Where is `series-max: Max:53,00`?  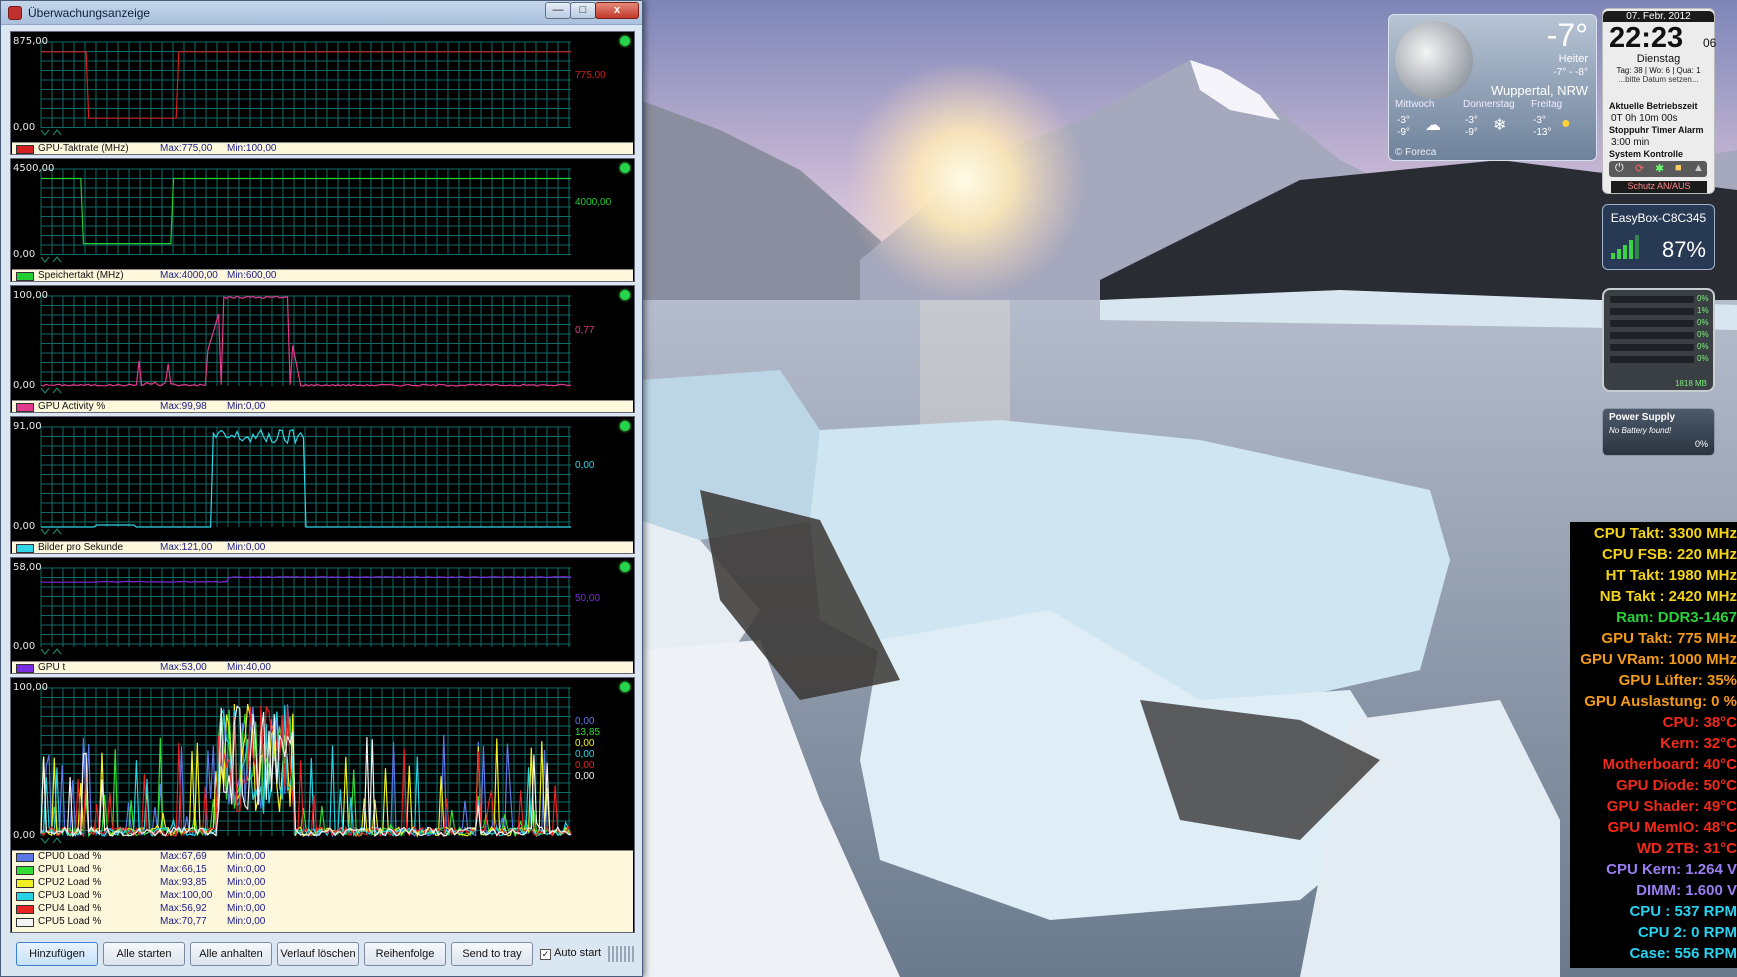 series-max: Max:53,00 is located at coordinates (183, 667).